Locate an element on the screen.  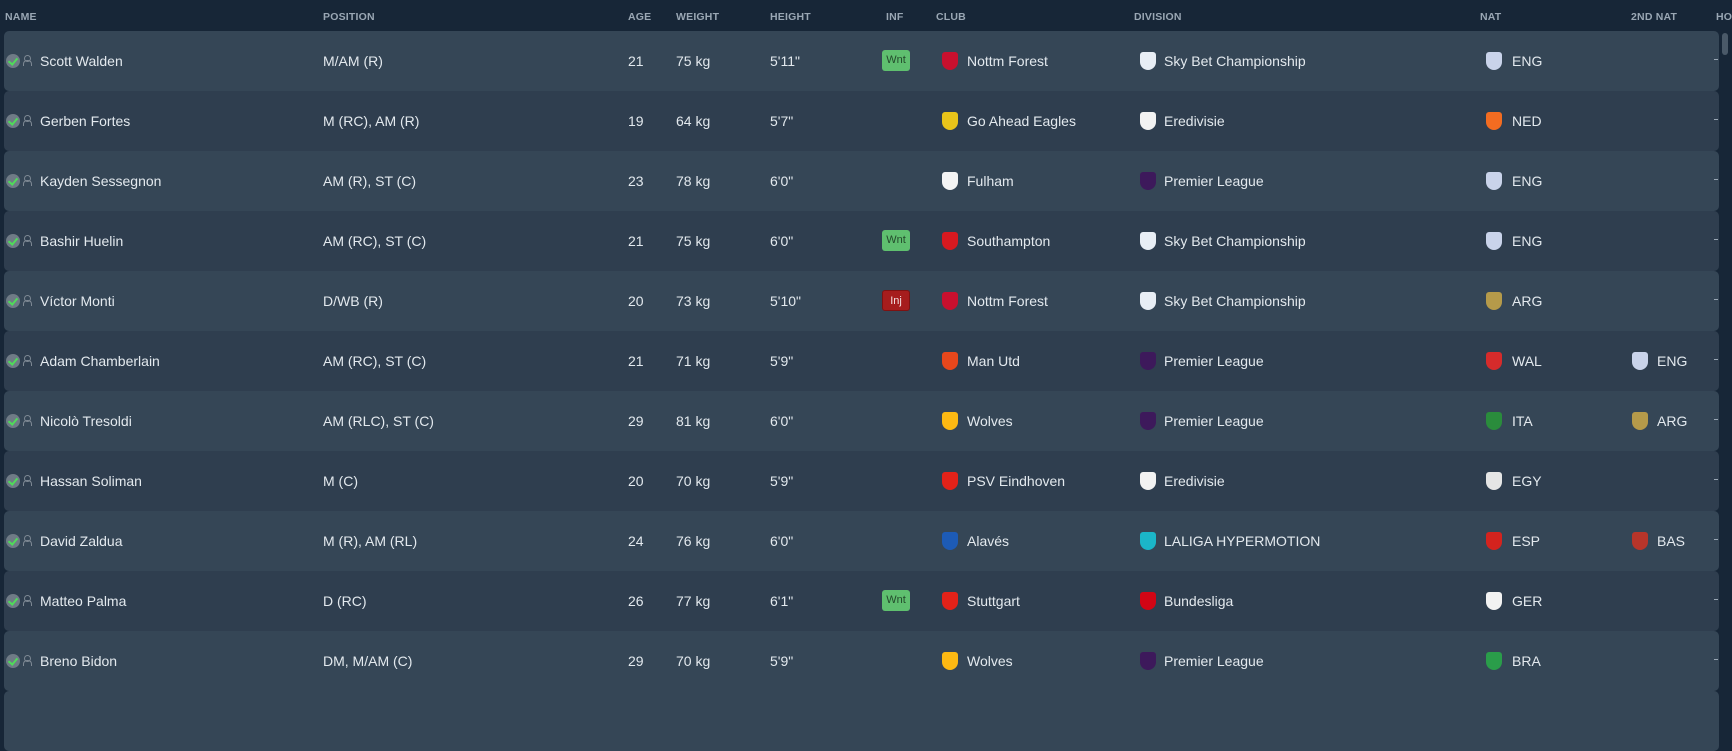
player-age: 23 is located at coordinates (636, 181).